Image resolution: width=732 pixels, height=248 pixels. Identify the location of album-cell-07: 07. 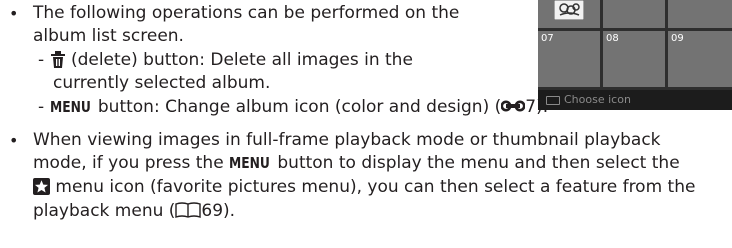
(569, 59).